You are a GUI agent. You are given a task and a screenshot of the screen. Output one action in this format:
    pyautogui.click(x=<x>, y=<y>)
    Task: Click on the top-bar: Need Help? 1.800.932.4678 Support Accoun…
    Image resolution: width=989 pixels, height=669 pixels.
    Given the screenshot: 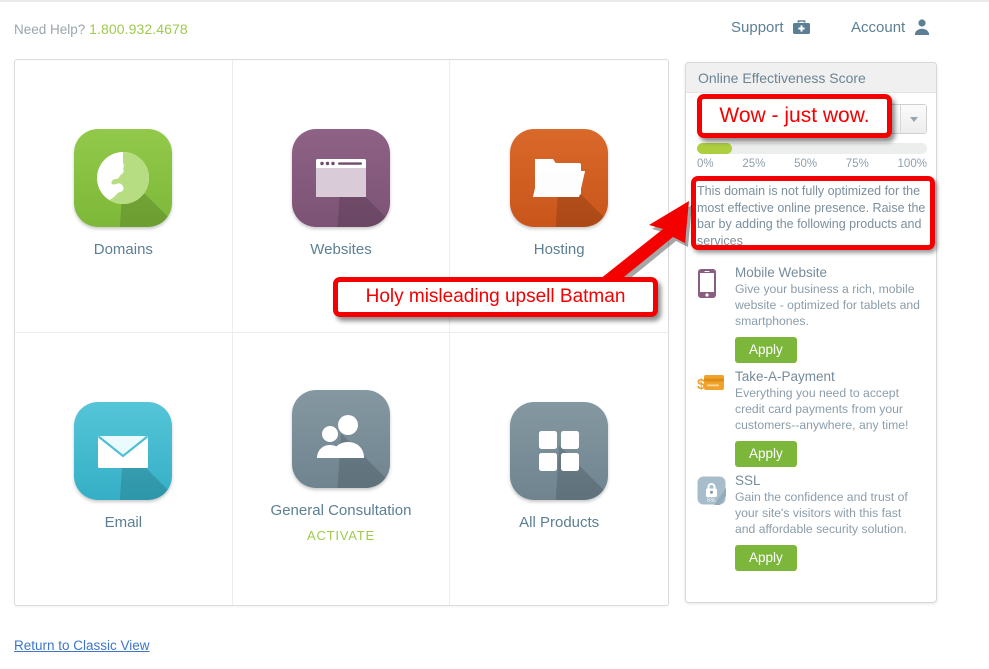 What is the action you would take?
    pyautogui.click(x=494, y=27)
    